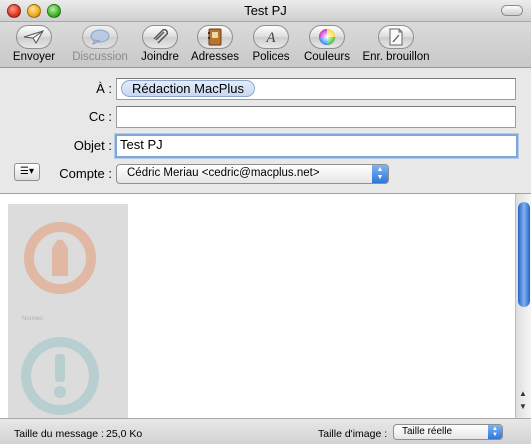 The height and width of the screenshot is (444, 531). I want to click on recipient-token: Rédaction MacPlus, so click(188, 88).